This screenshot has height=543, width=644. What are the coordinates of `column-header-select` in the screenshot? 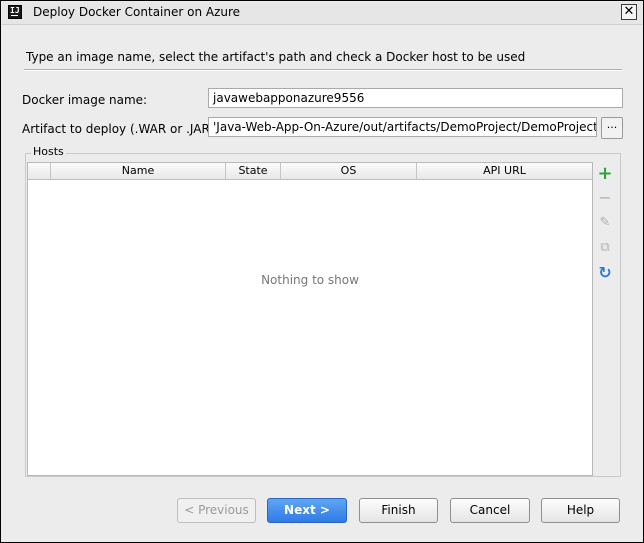 It's located at (39, 171).